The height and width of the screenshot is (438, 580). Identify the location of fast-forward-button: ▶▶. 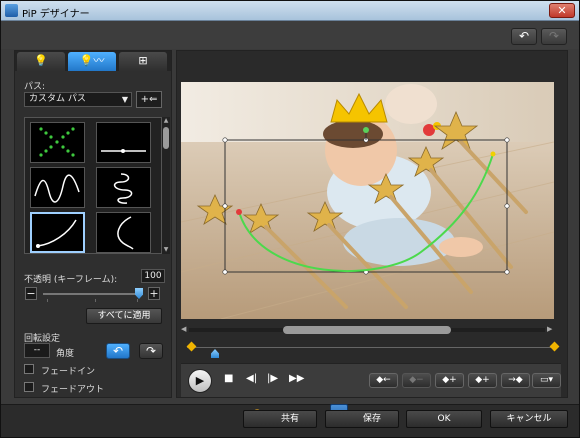
(296, 378).